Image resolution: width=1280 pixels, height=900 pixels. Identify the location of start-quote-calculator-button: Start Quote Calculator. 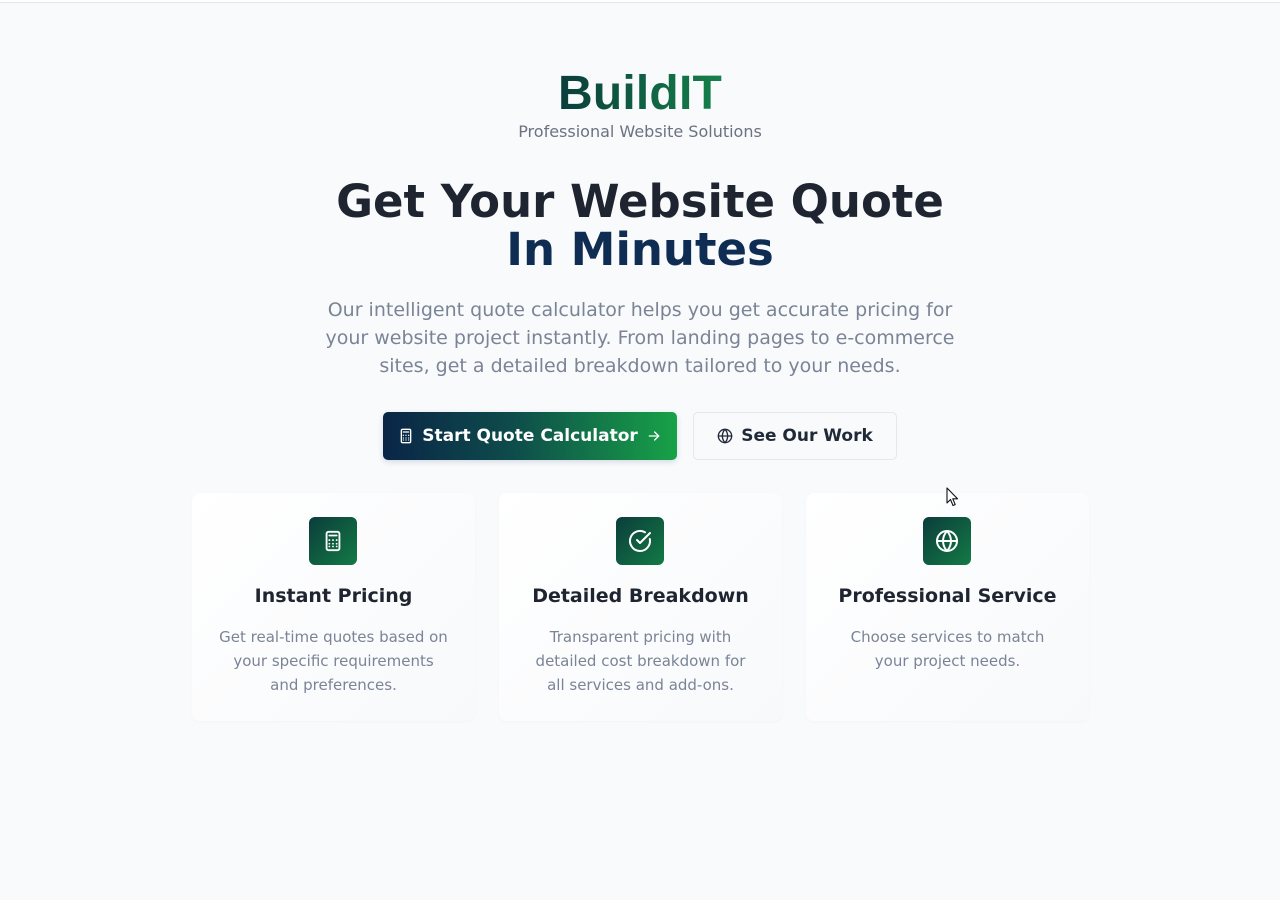
(530, 436).